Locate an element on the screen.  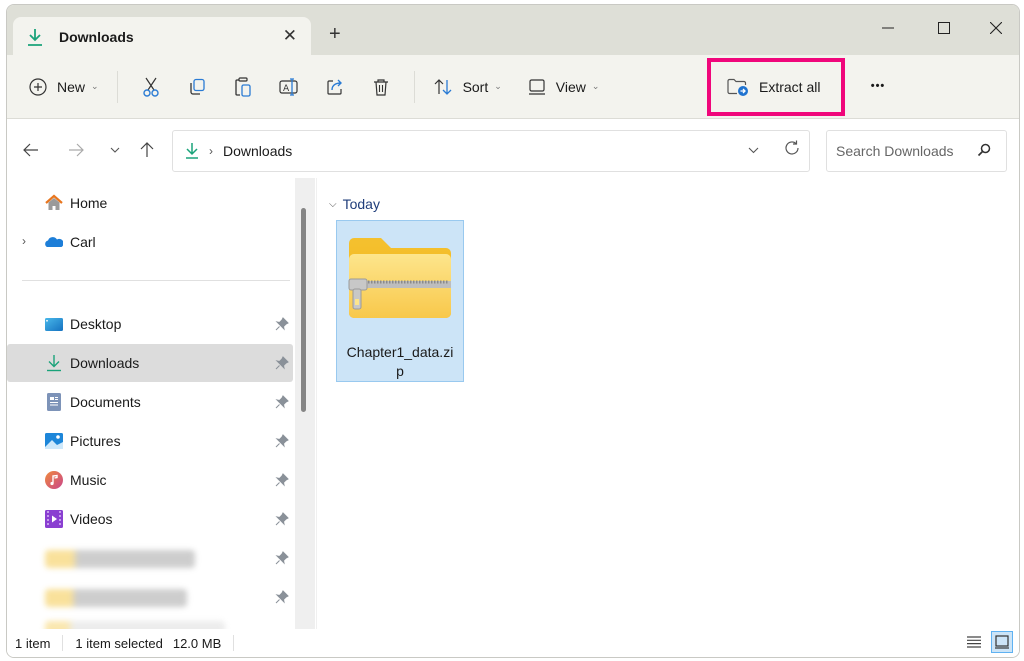
search-box is located at coordinates (916, 151).